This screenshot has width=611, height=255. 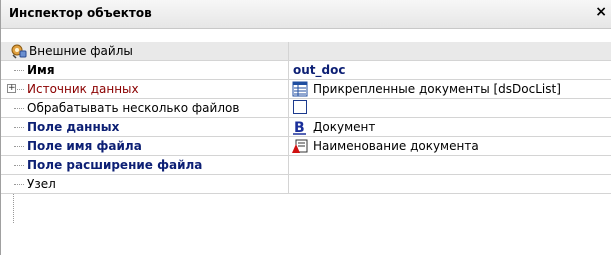 I want to click on property-name-cell: Поле расширение файла, so click(x=145, y=165).